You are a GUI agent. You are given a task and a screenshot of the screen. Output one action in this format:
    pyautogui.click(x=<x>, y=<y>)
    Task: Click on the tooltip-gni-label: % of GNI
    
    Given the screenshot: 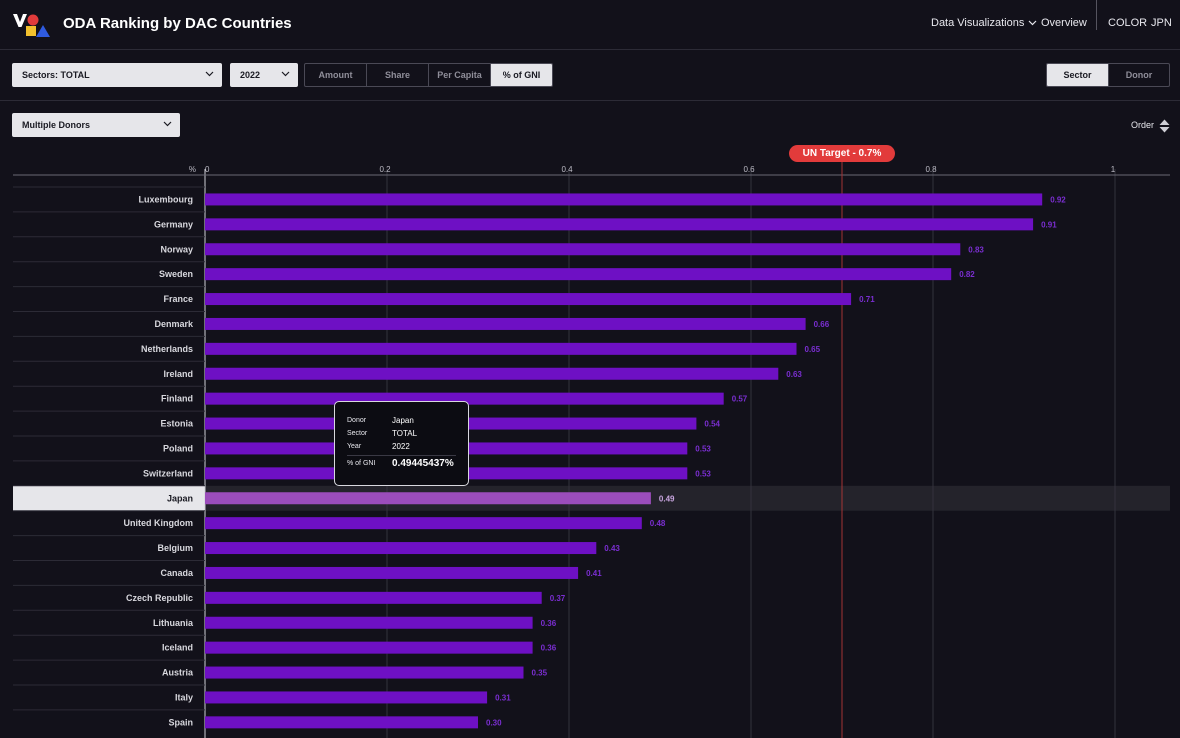 What is the action you would take?
    pyautogui.click(x=361, y=463)
    